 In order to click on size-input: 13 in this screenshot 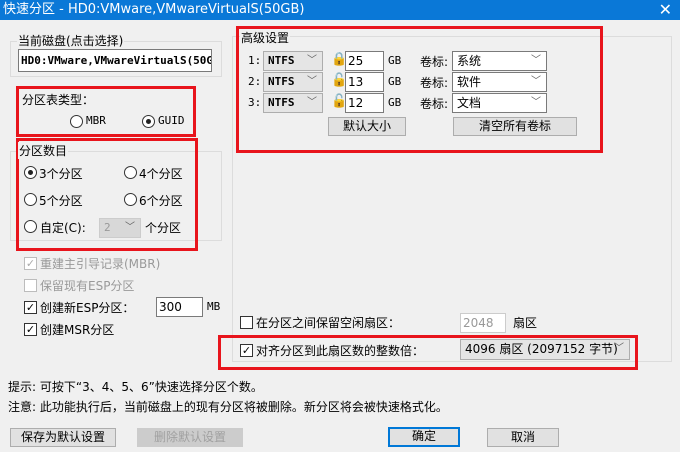, I will do `click(364, 82)`.